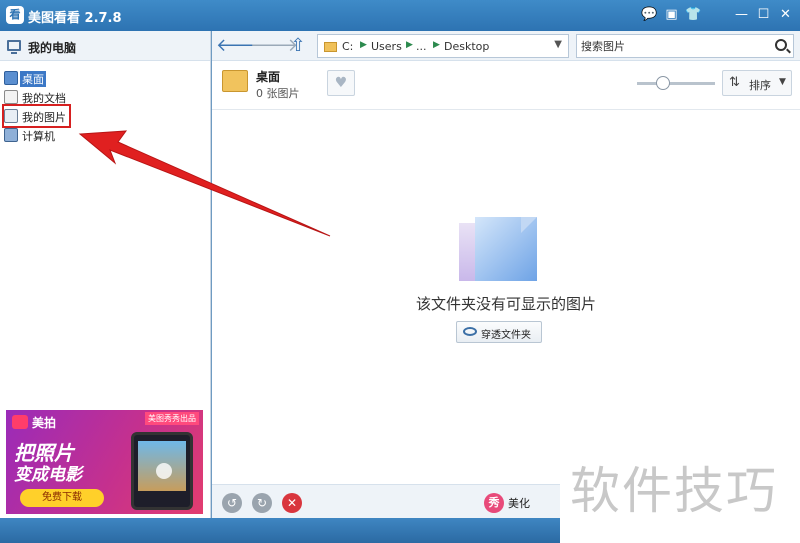 This screenshot has height=543, width=800. Describe the element at coordinates (386, 46) in the screenshot. I see `breadcrumb-users: Users` at that location.